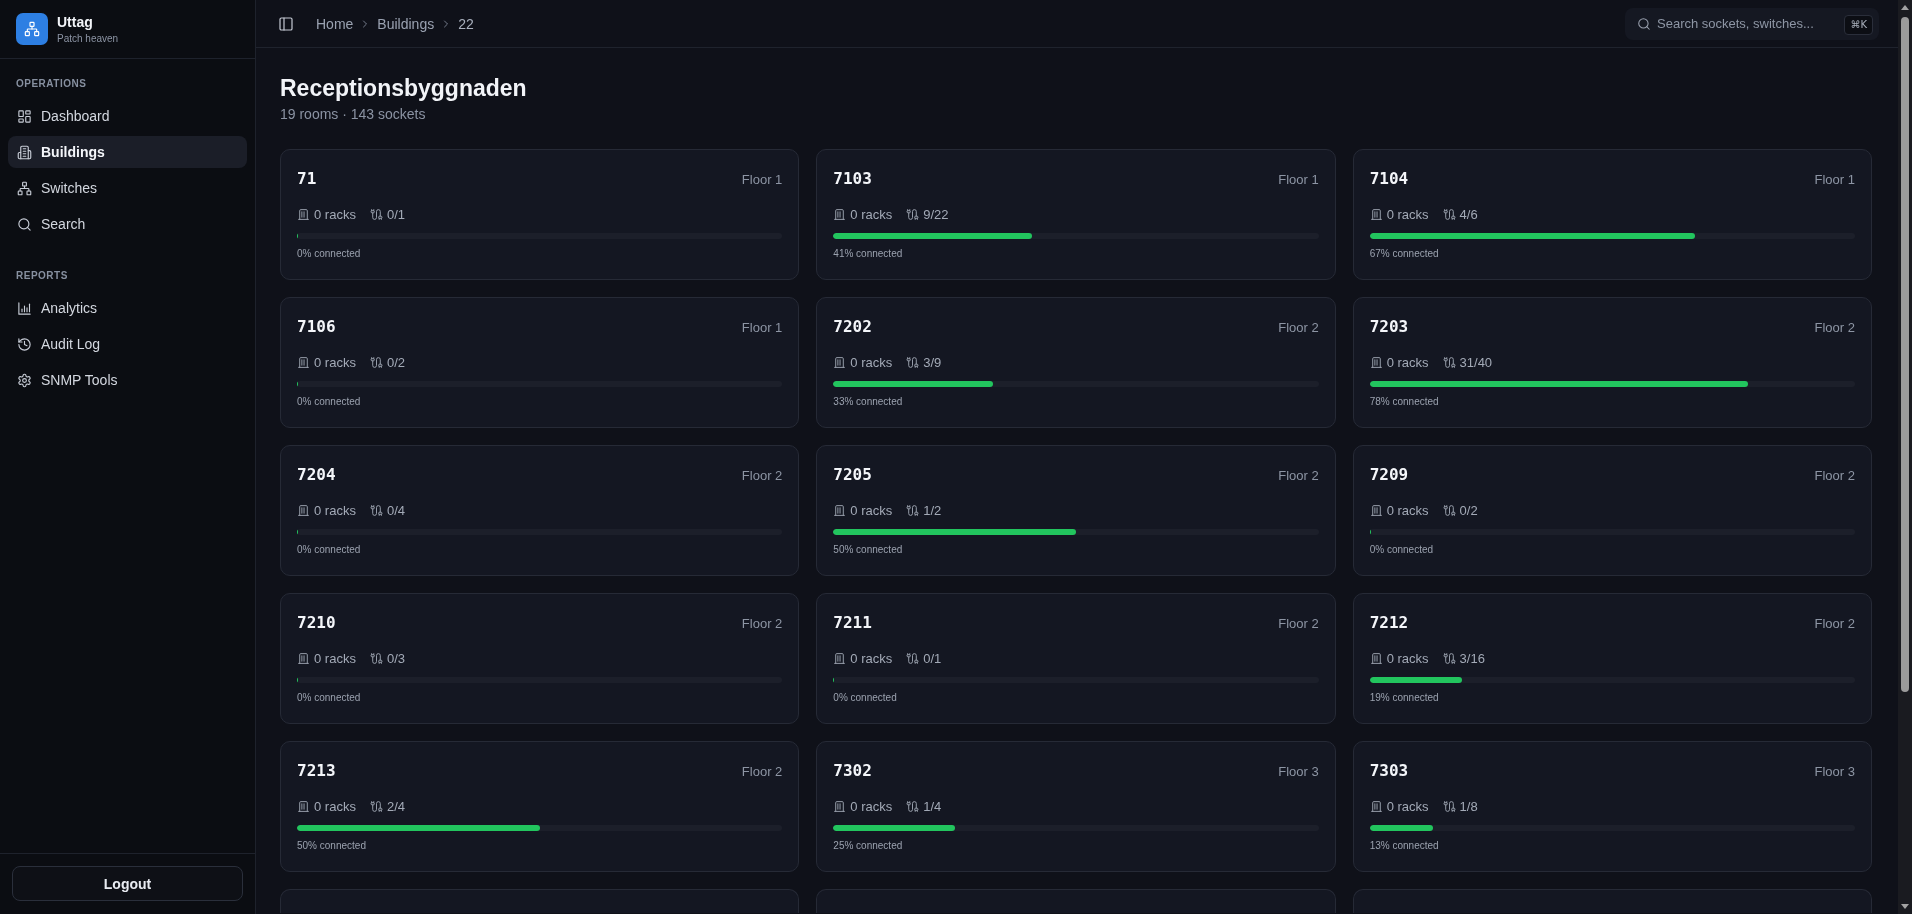  I want to click on connected-label: 41% connected, so click(868, 254).